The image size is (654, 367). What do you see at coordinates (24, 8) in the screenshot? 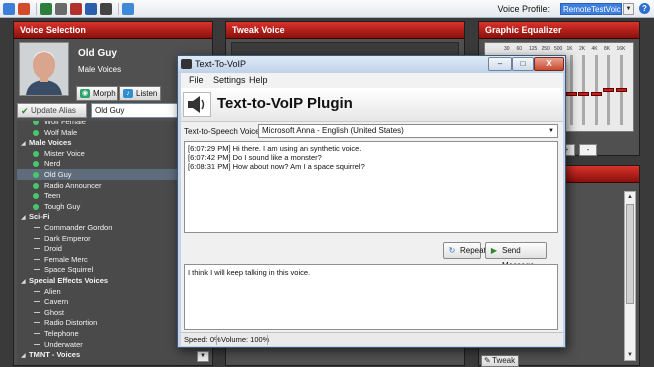
I see `delete-icon` at bounding box center [24, 8].